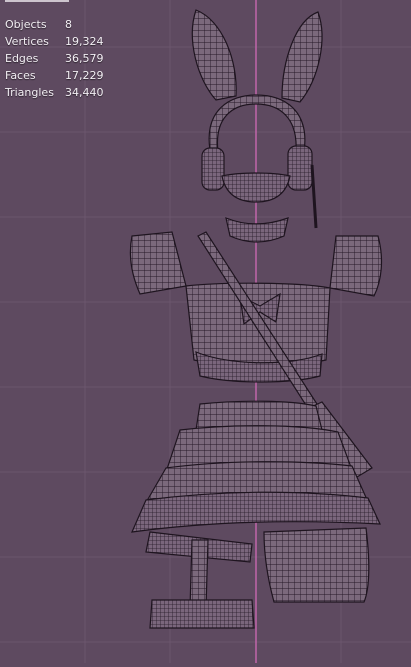 The image size is (411, 667). I want to click on stats-value: 34,440, so click(84, 93).